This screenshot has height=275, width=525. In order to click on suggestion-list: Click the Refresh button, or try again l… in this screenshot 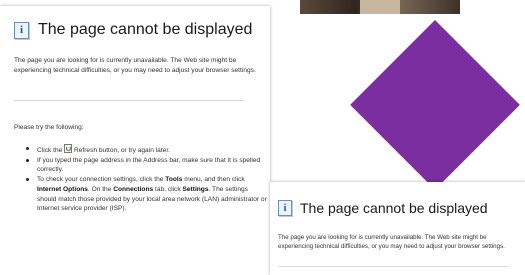, I will do `click(146, 179)`.